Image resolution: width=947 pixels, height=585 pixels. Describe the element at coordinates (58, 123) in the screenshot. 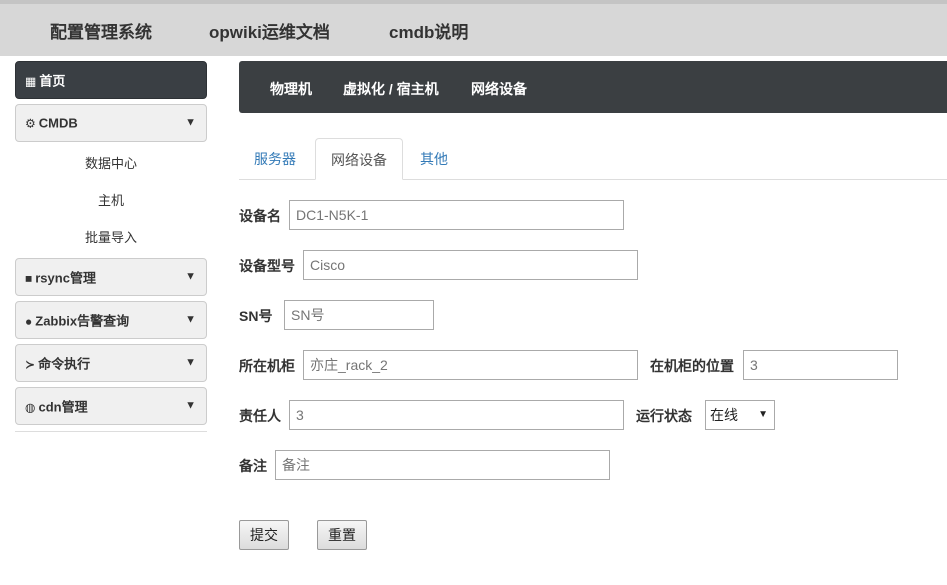

I see `sidebar-cmdb-label: CMDB` at that location.